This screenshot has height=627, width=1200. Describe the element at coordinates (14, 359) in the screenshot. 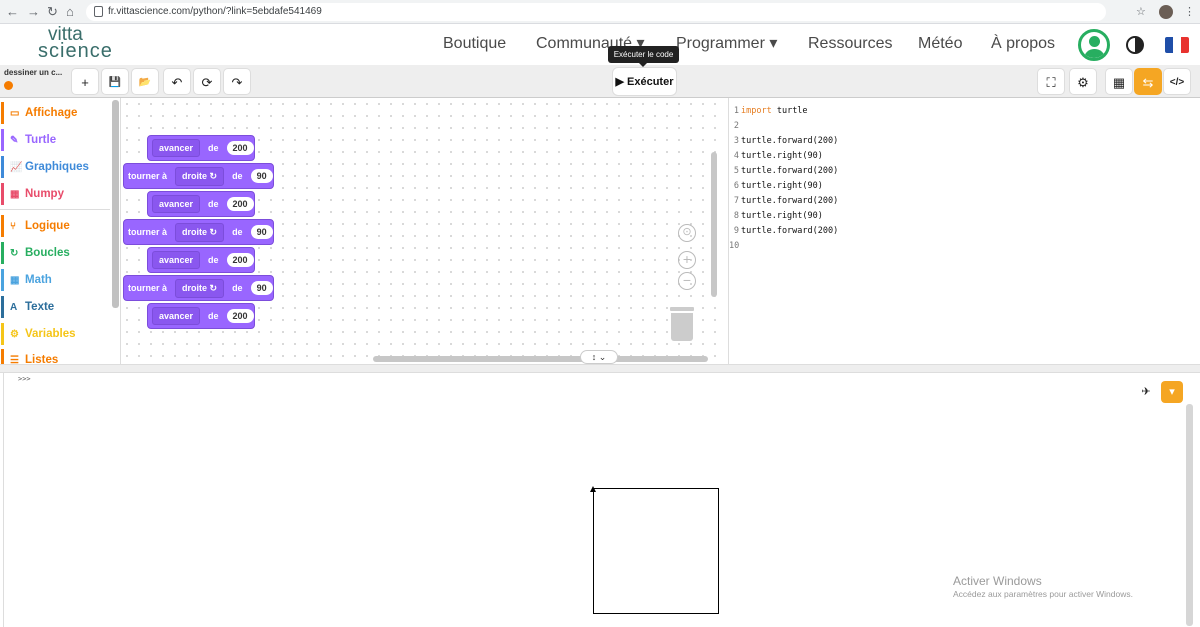

I see `category-icon: ☰` at that location.